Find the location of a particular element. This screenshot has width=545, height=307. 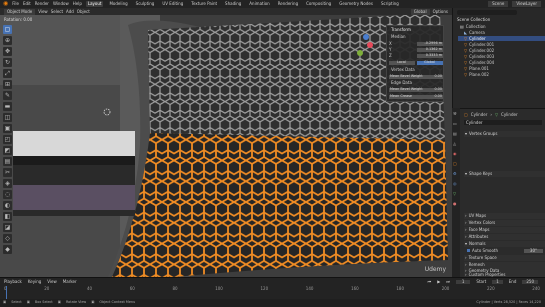

end-frame-field: 250 is located at coordinates (530, 282).